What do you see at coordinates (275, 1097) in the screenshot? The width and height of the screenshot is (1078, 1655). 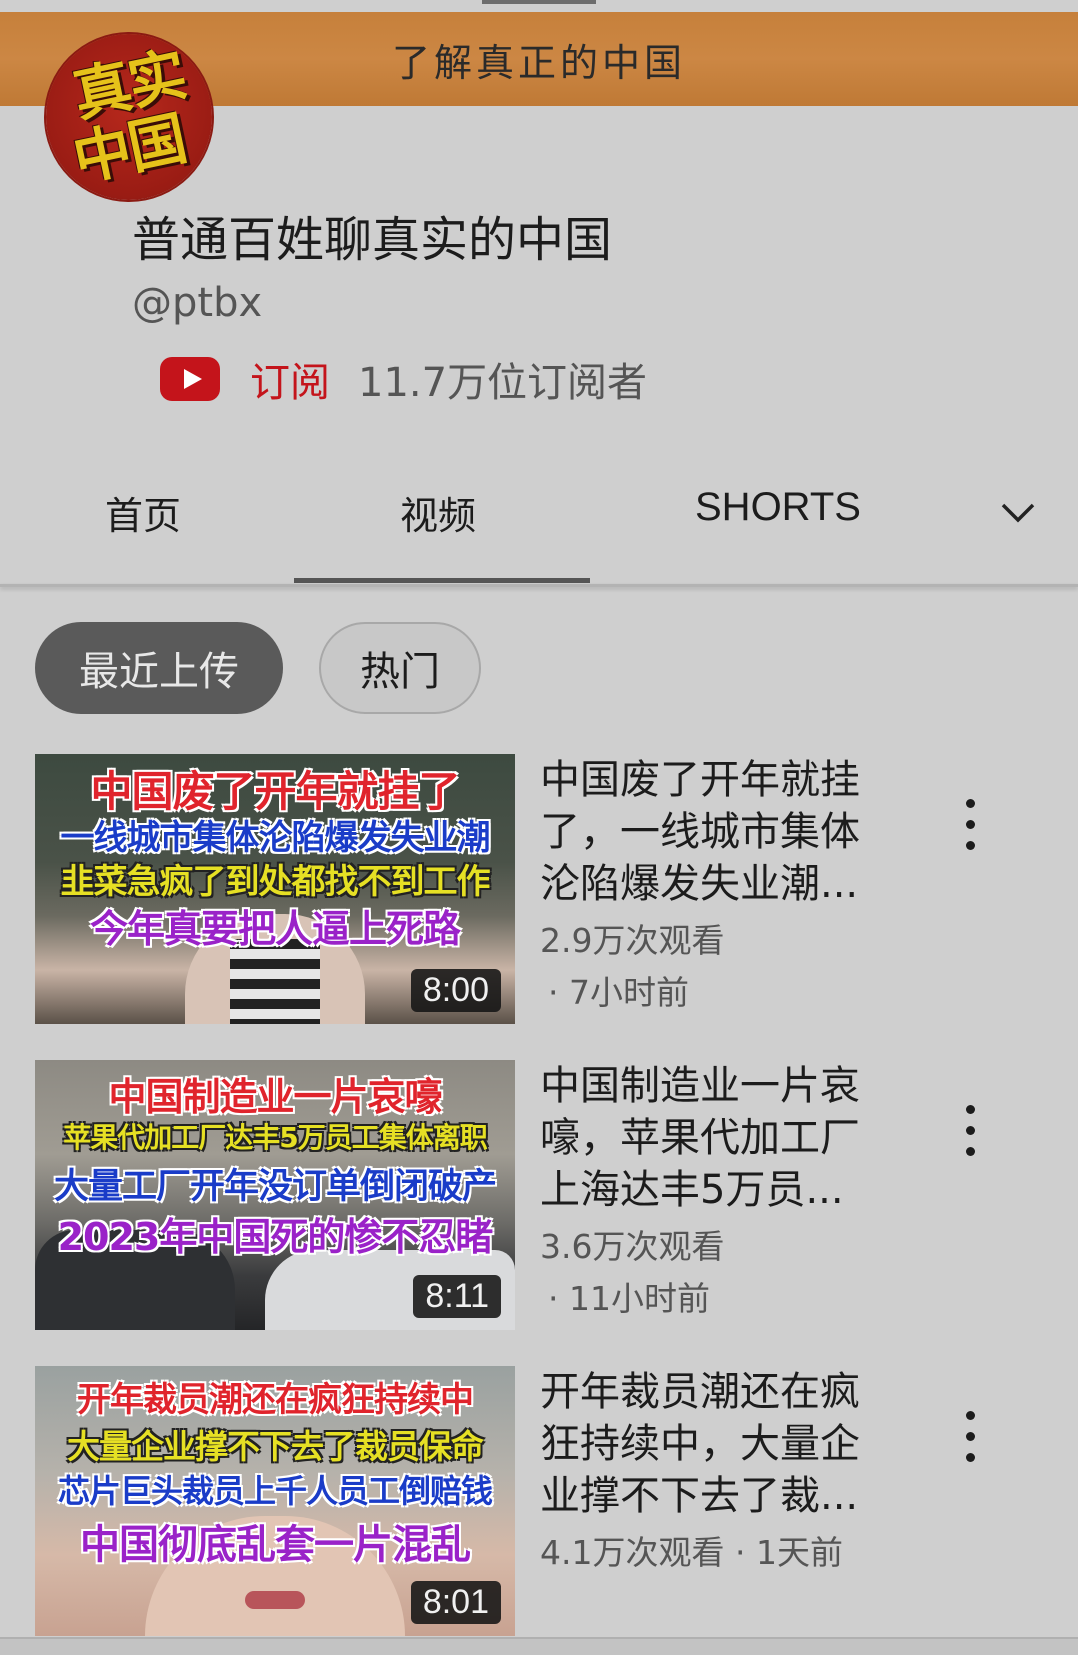 I see `thumbnail-text: 中国制造业一片哀嚎` at bounding box center [275, 1097].